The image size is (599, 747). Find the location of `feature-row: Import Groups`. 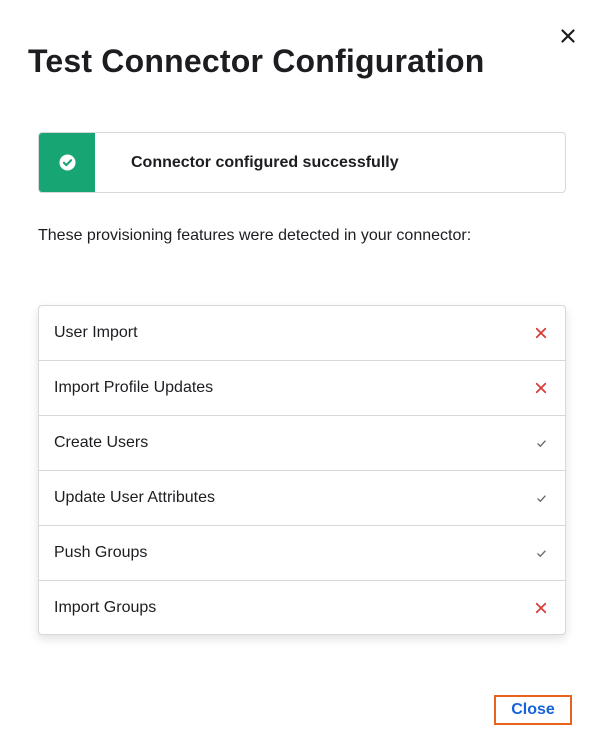

feature-row: Import Groups is located at coordinates (302, 607).